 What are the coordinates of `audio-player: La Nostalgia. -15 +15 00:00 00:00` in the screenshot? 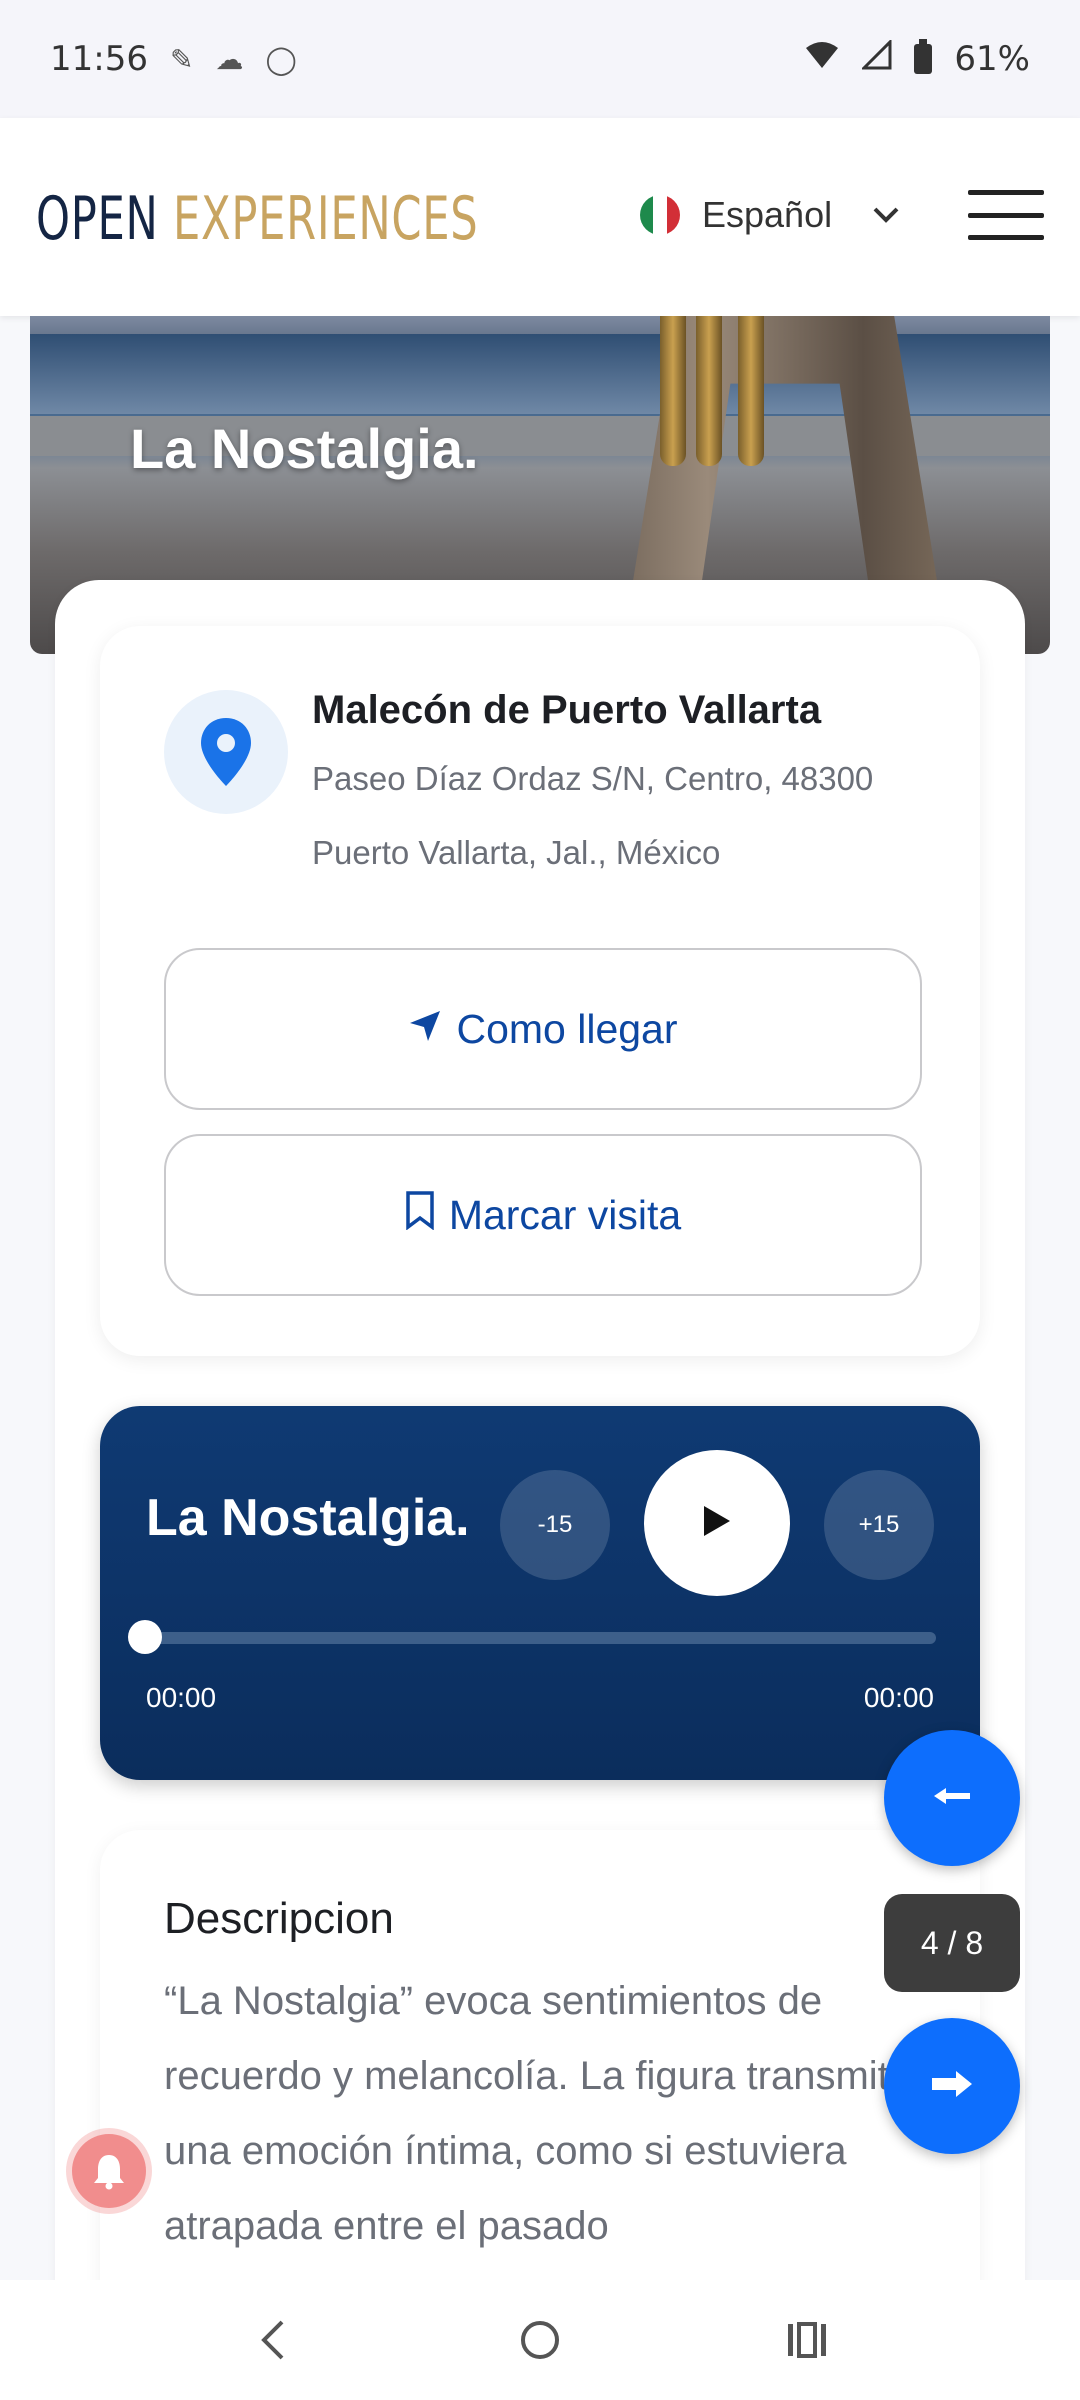 It's located at (540, 1593).